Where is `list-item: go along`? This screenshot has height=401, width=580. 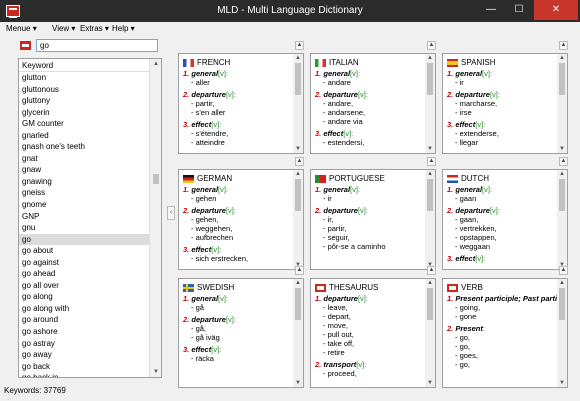 list-item: go along is located at coordinates (84, 297).